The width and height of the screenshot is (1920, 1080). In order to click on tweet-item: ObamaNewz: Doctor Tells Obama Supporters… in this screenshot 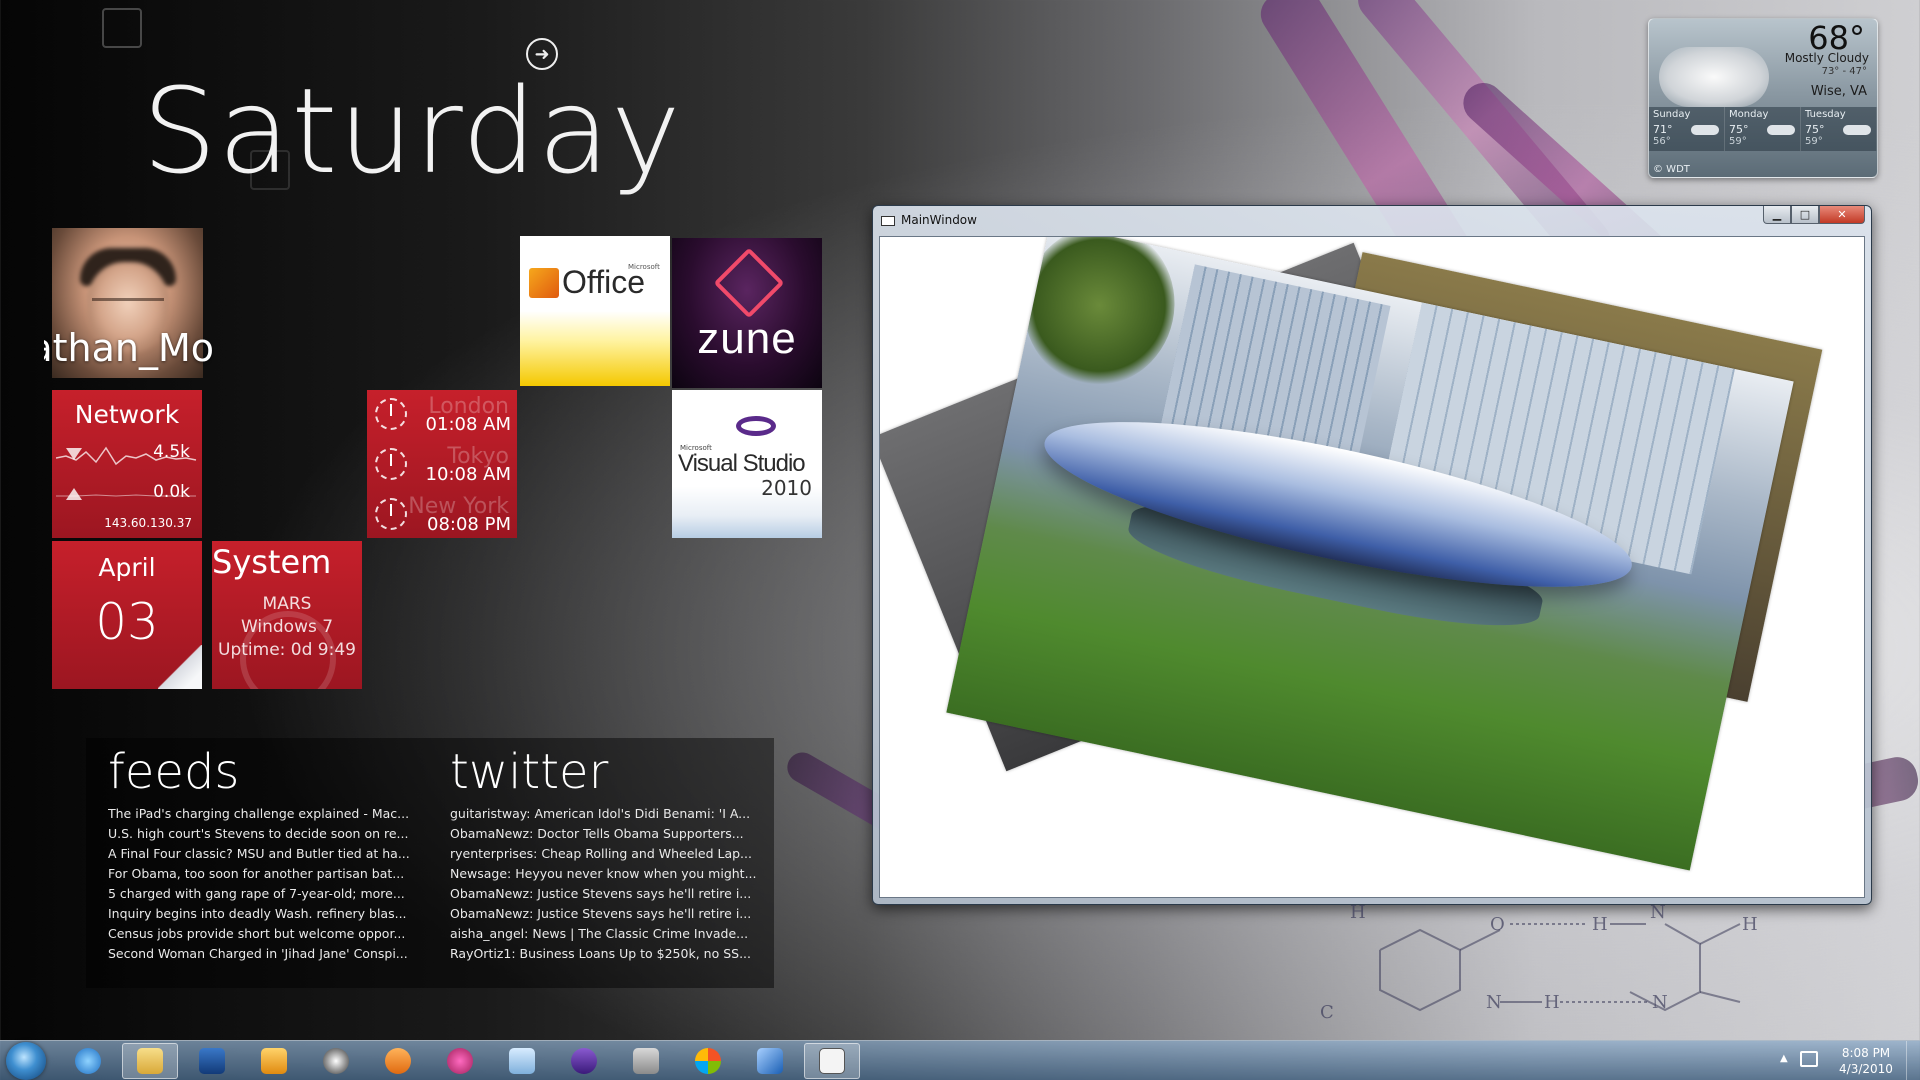, I will do `click(610, 834)`.